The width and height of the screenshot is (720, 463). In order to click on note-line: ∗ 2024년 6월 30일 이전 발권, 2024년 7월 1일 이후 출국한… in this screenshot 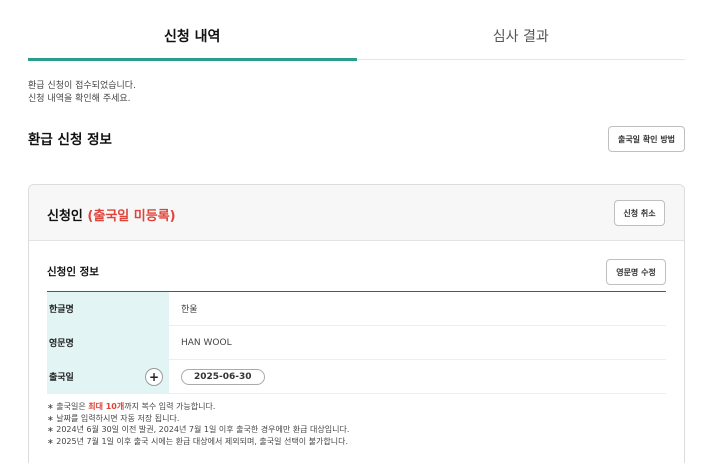, I will do `click(198, 429)`.